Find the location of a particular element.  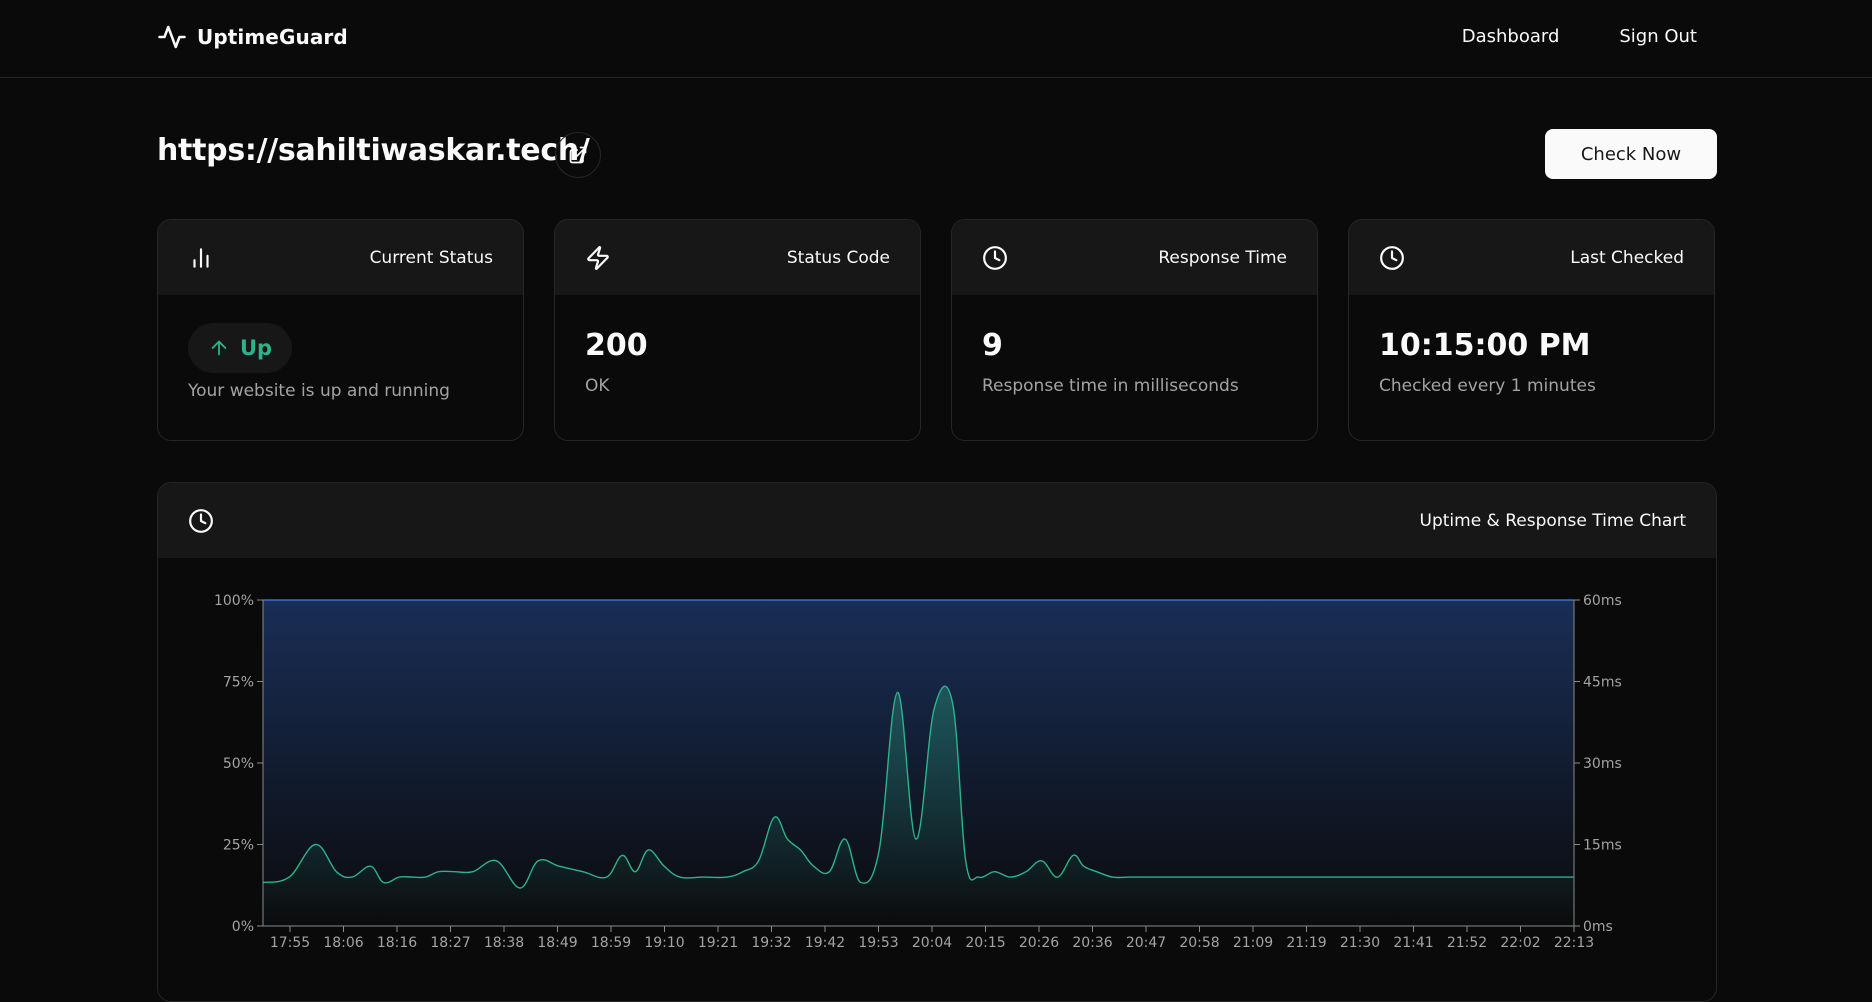

card-title: Response Time is located at coordinates (1222, 257).